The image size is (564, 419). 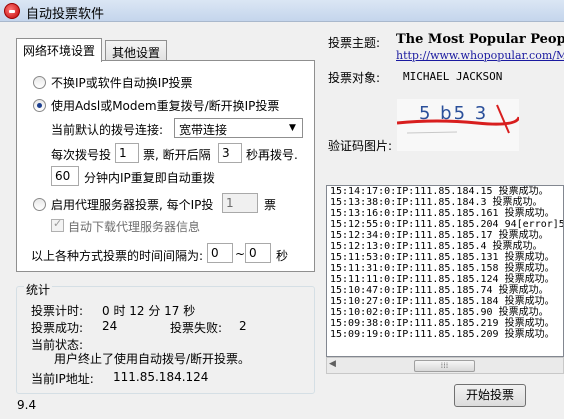 What do you see at coordinates (332, 364) in the screenshot?
I see `scroll-left-icon: ◀` at bounding box center [332, 364].